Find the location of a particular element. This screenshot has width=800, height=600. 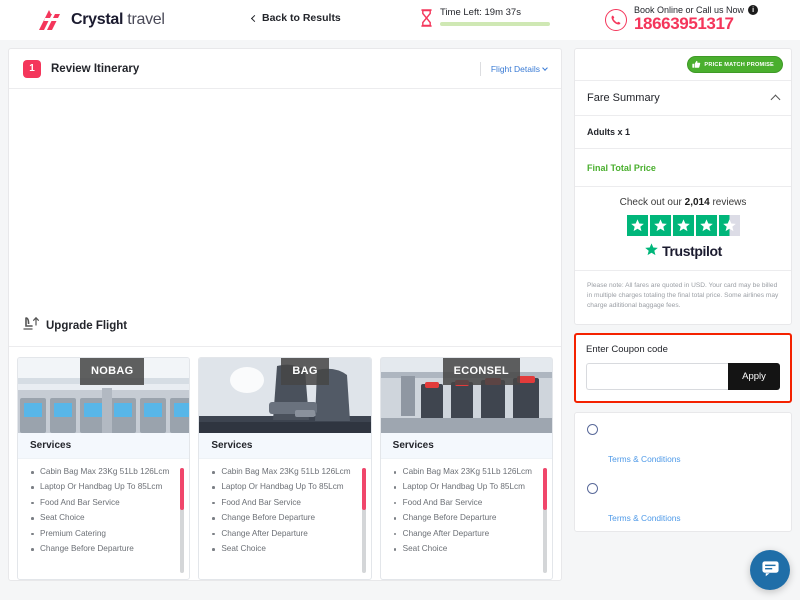

coupon-card: Enter Coupon code Apply is located at coordinates (683, 367).